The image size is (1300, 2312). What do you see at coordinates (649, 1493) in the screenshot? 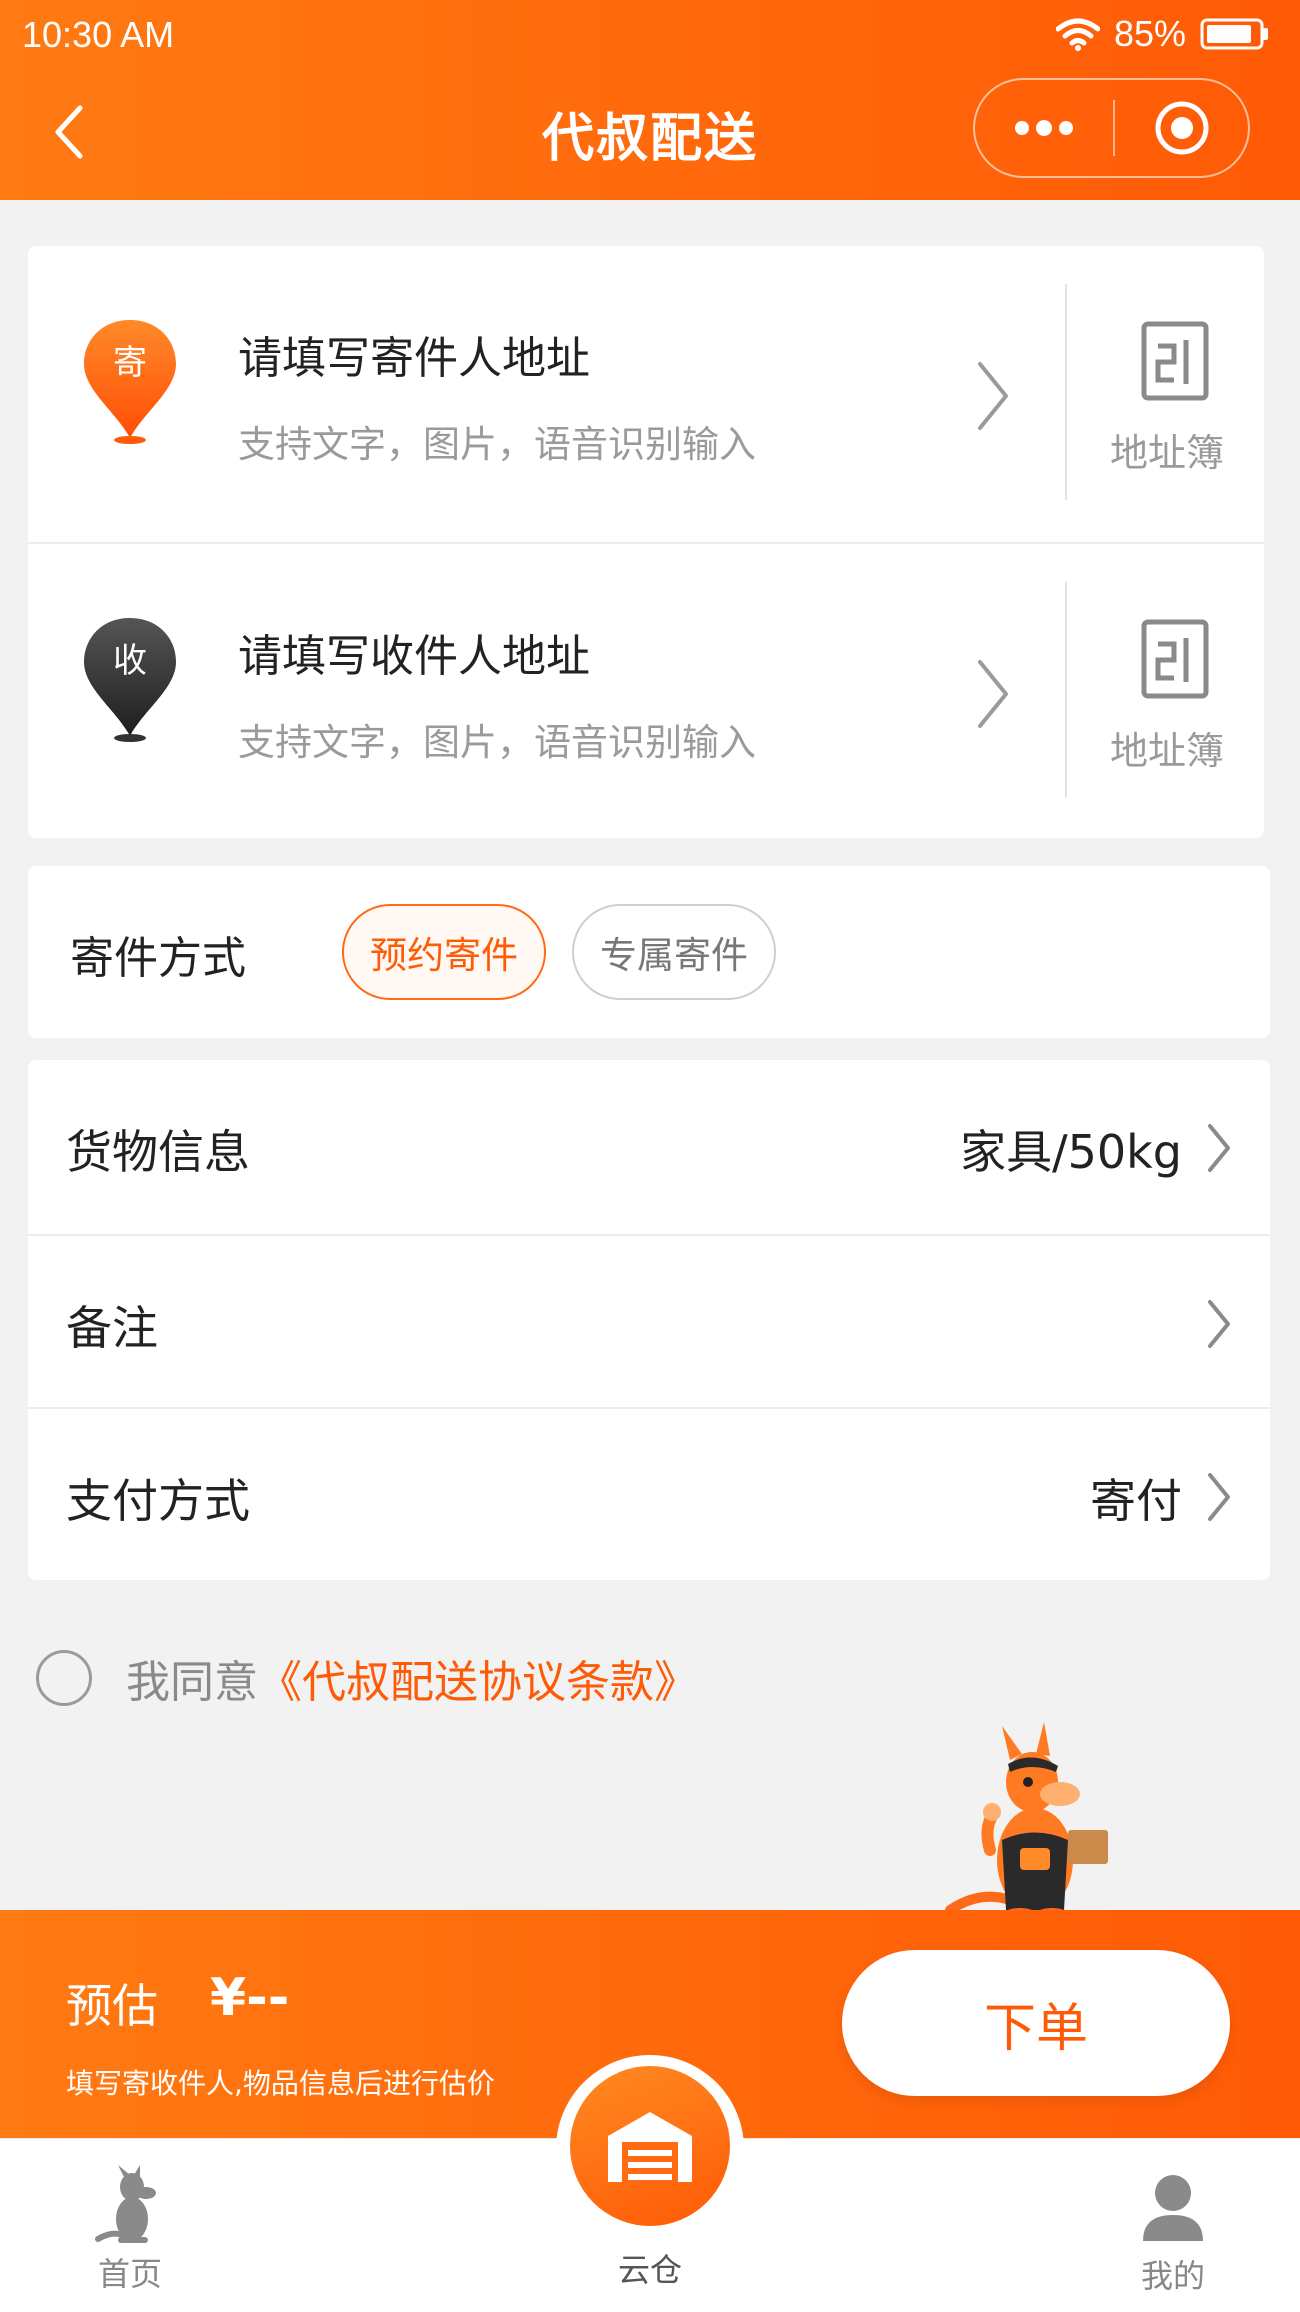
I see `payment-method-row: 支付方式 寄付` at bounding box center [649, 1493].